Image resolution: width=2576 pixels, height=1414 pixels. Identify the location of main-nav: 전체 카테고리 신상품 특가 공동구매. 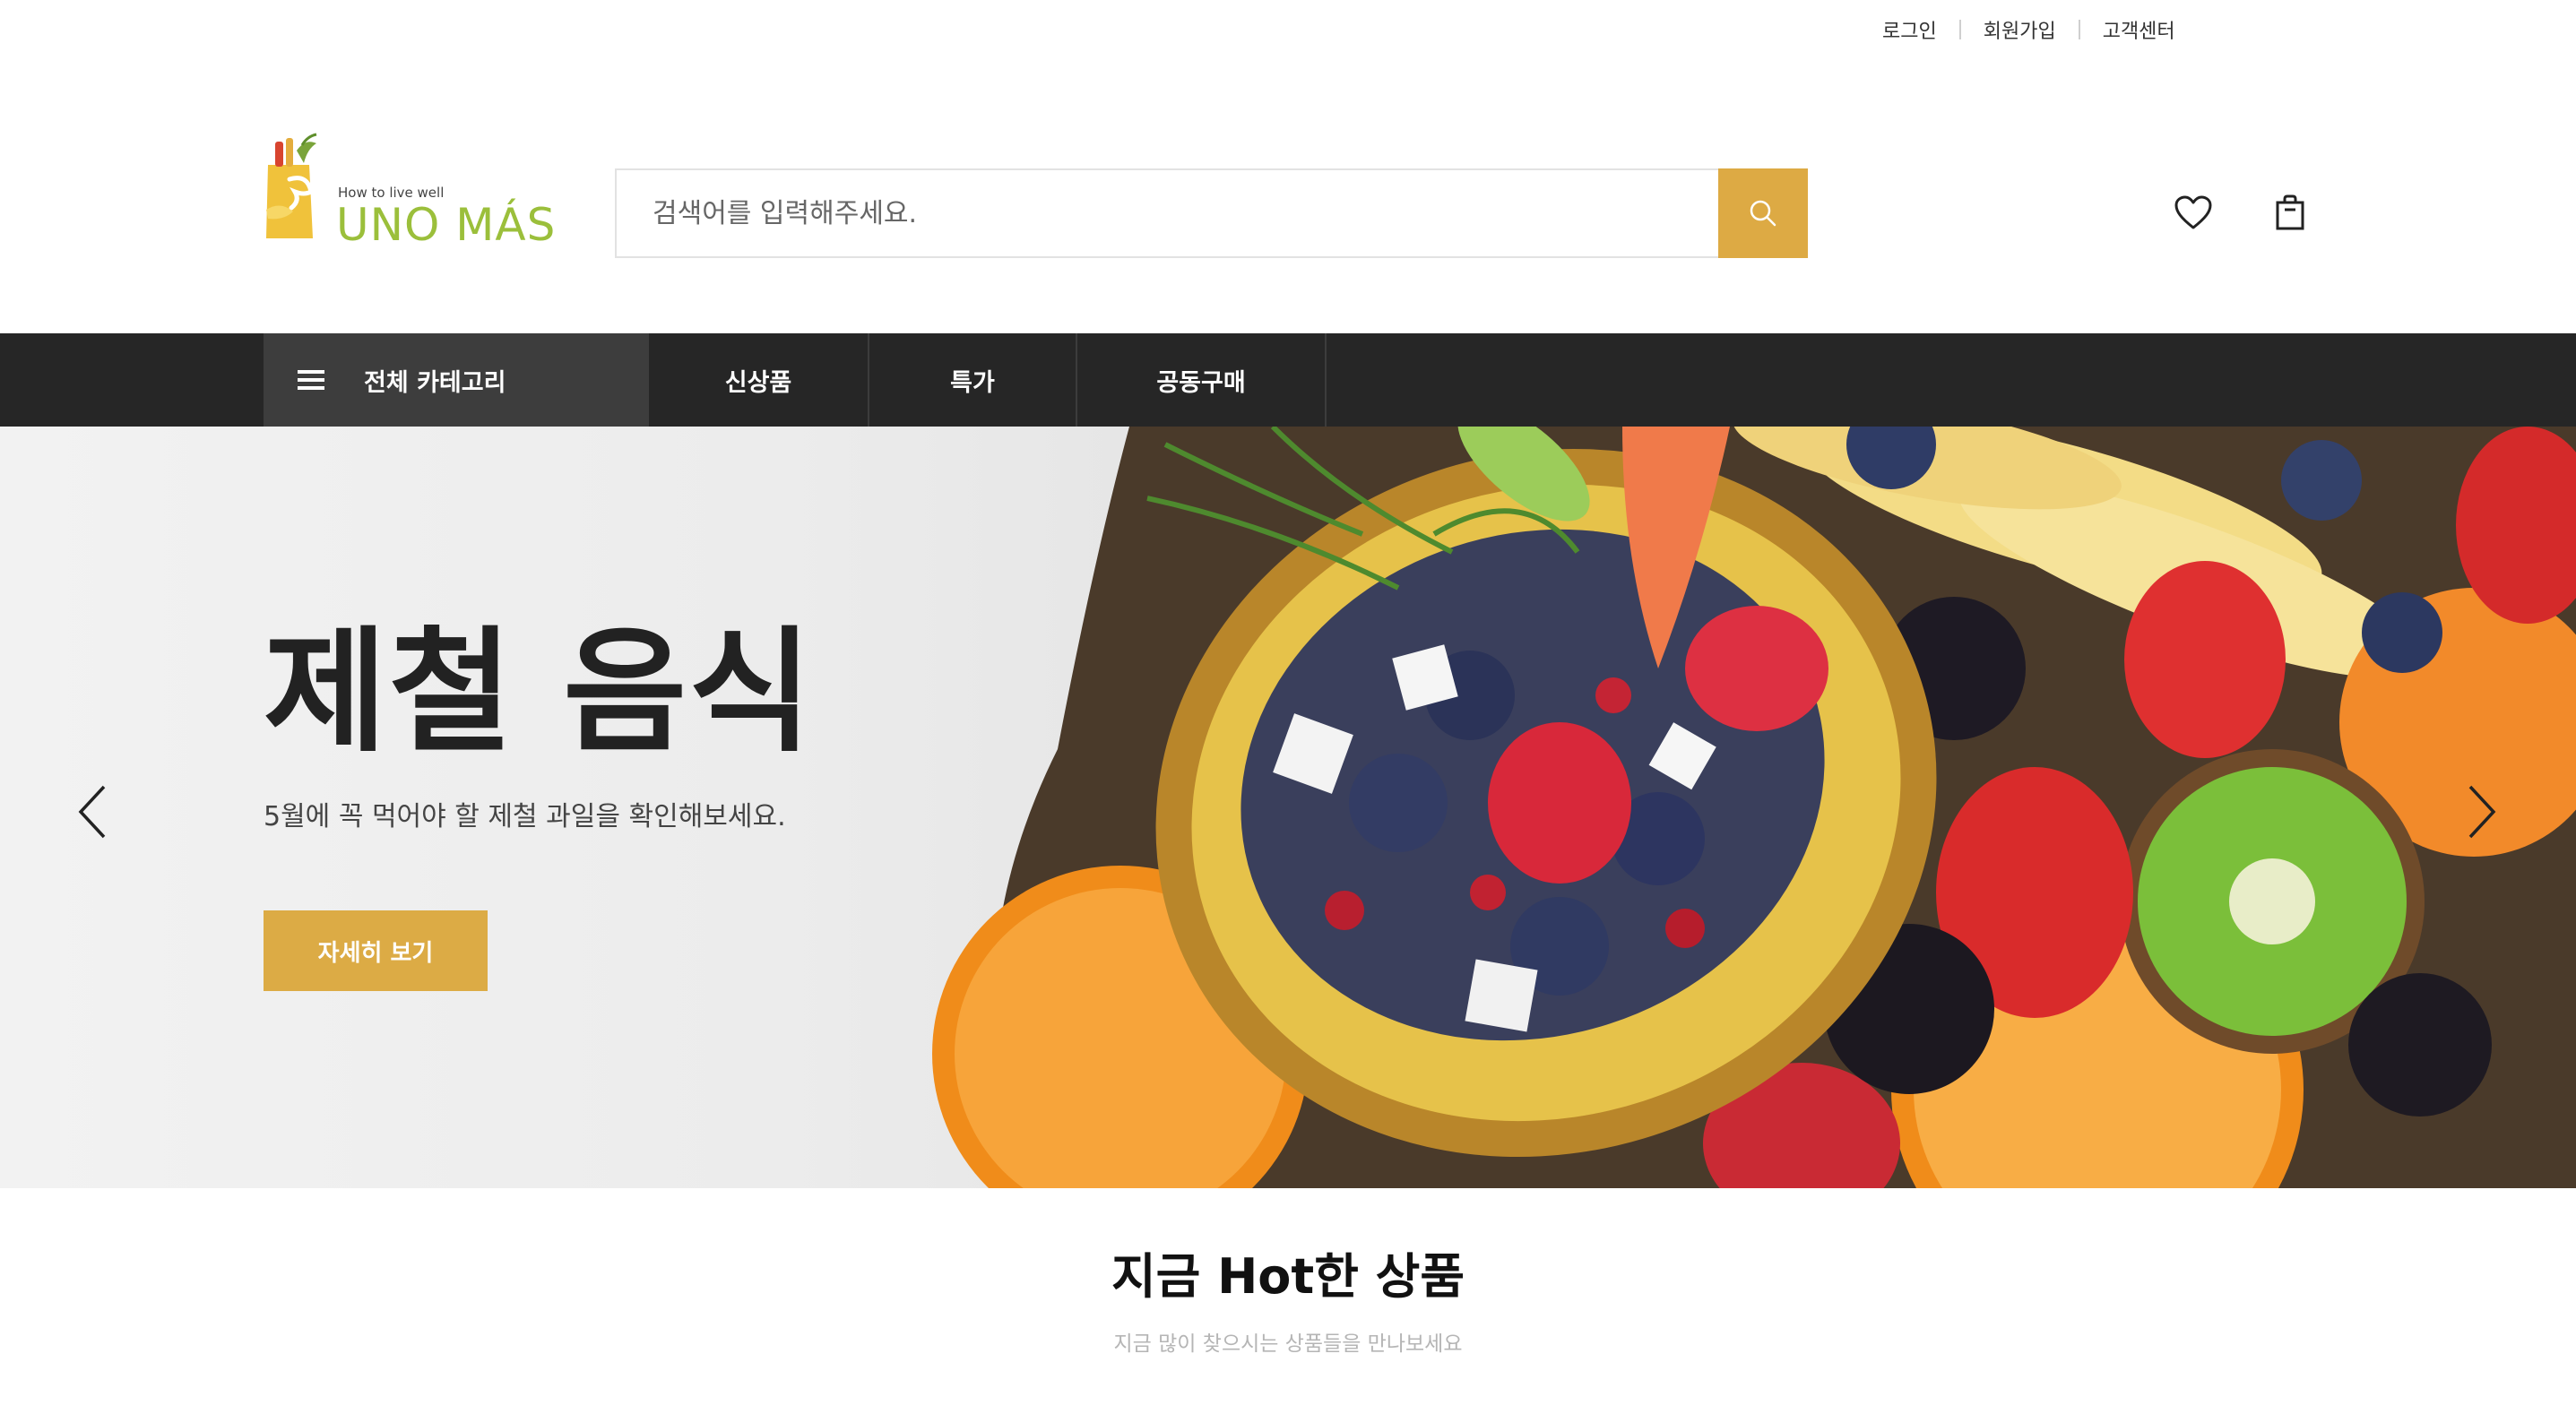
(1288, 380).